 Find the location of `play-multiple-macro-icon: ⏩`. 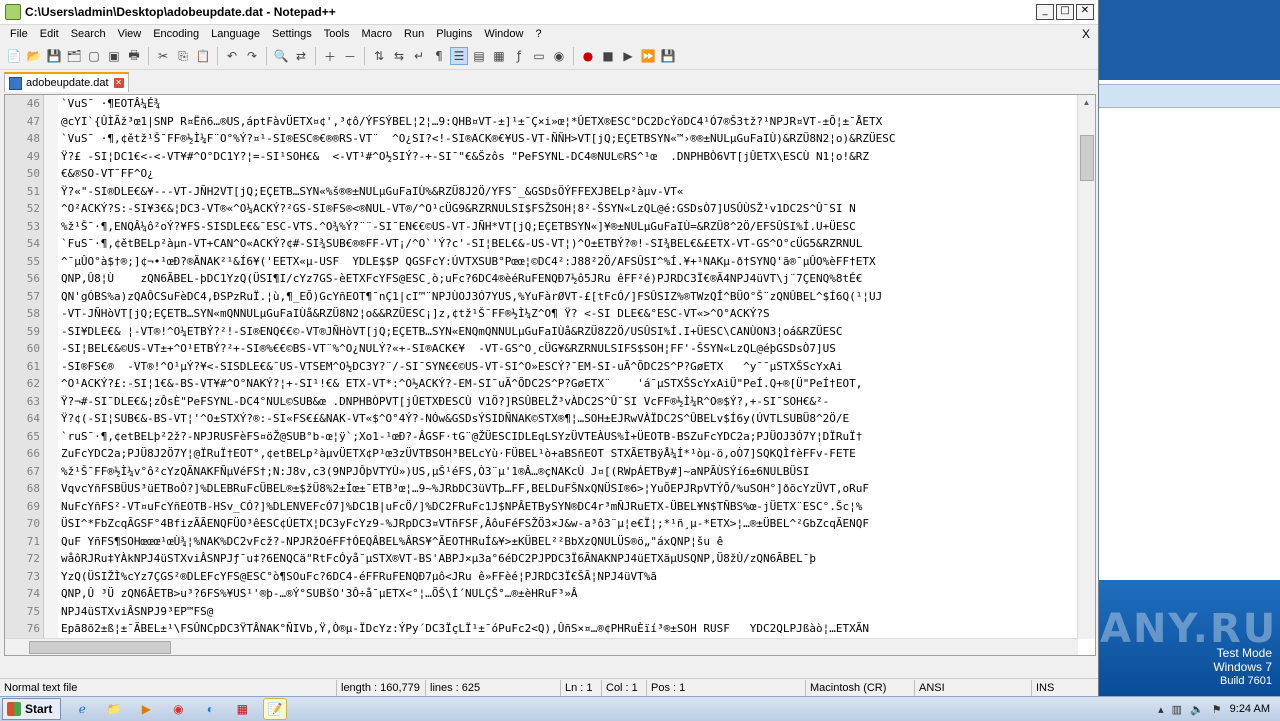

play-multiple-macro-icon: ⏩ is located at coordinates (648, 56).